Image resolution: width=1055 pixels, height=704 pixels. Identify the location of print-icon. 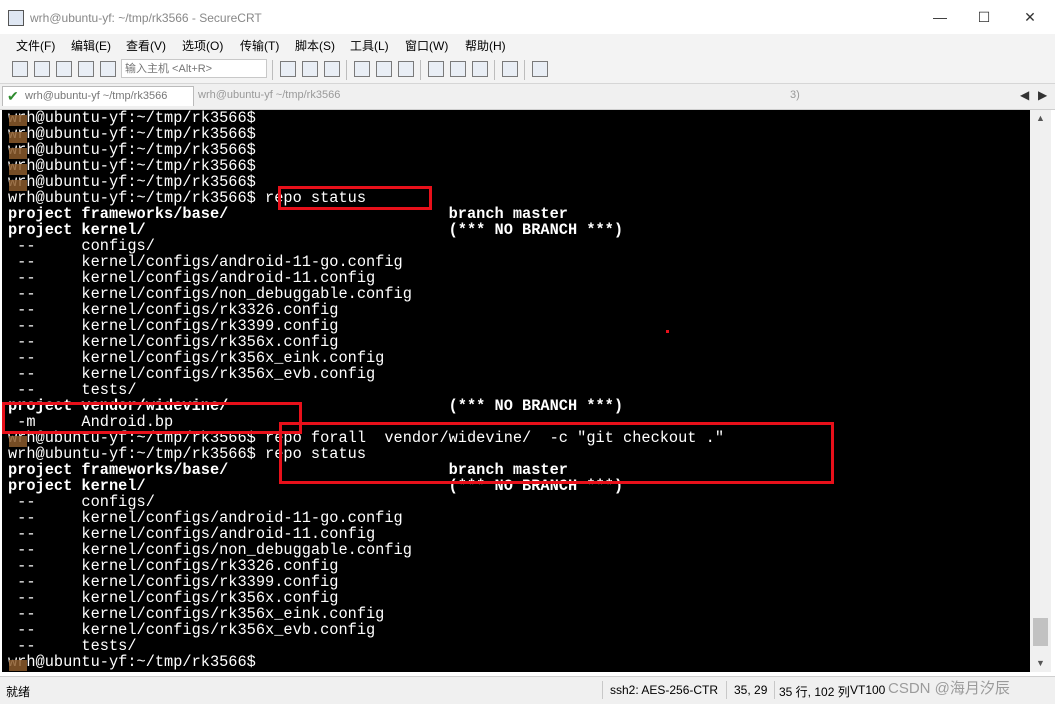
(406, 69).